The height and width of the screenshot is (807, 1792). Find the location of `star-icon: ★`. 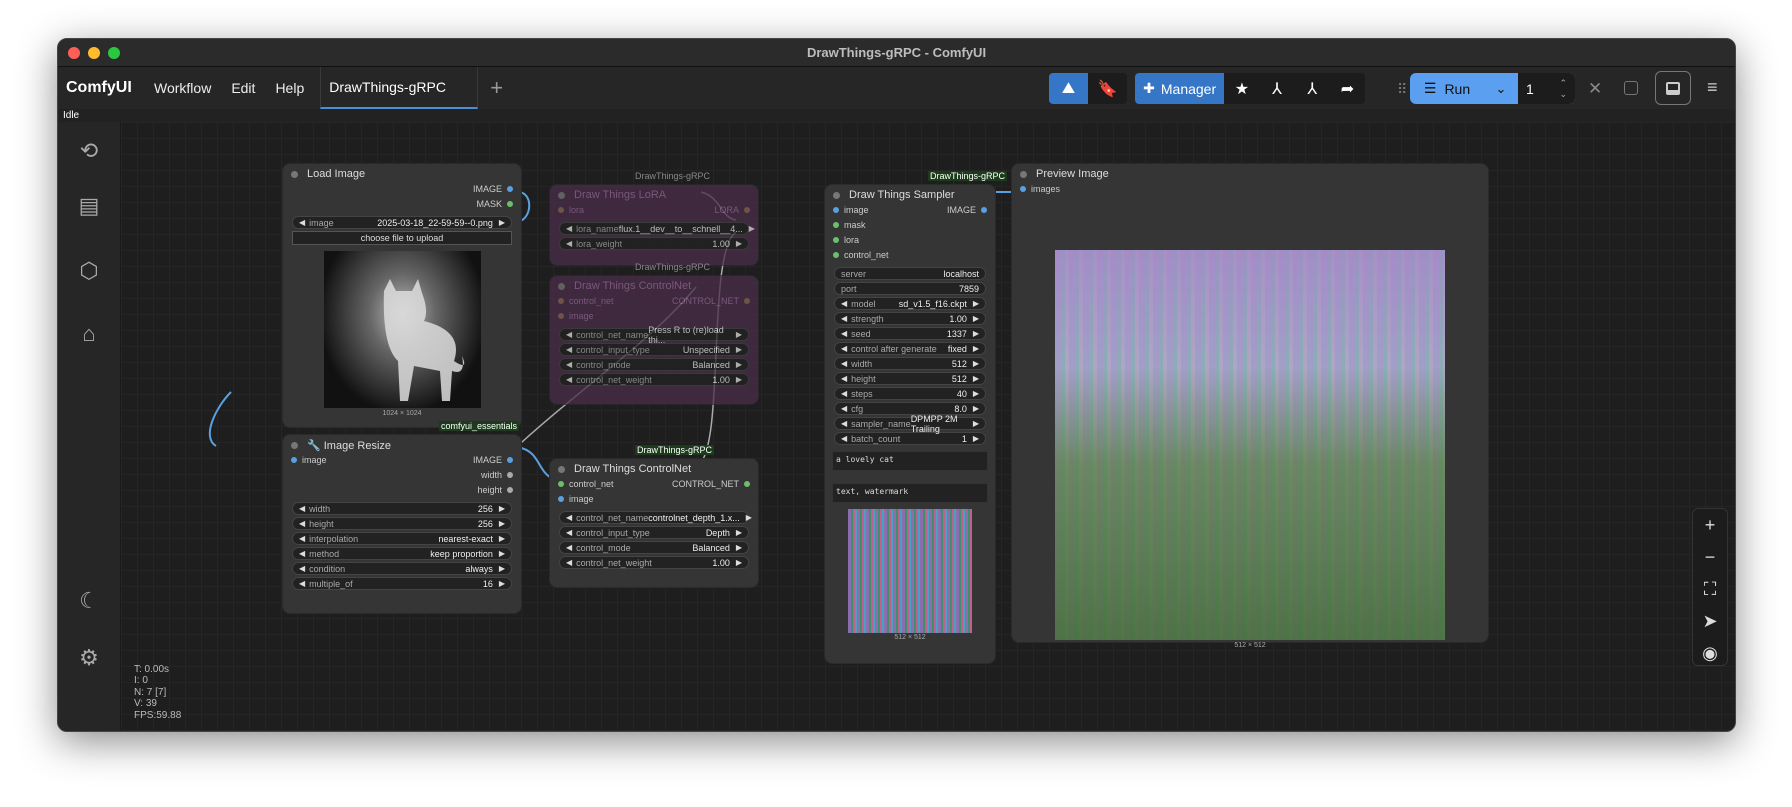

star-icon: ★ is located at coordinates (1241, 88).